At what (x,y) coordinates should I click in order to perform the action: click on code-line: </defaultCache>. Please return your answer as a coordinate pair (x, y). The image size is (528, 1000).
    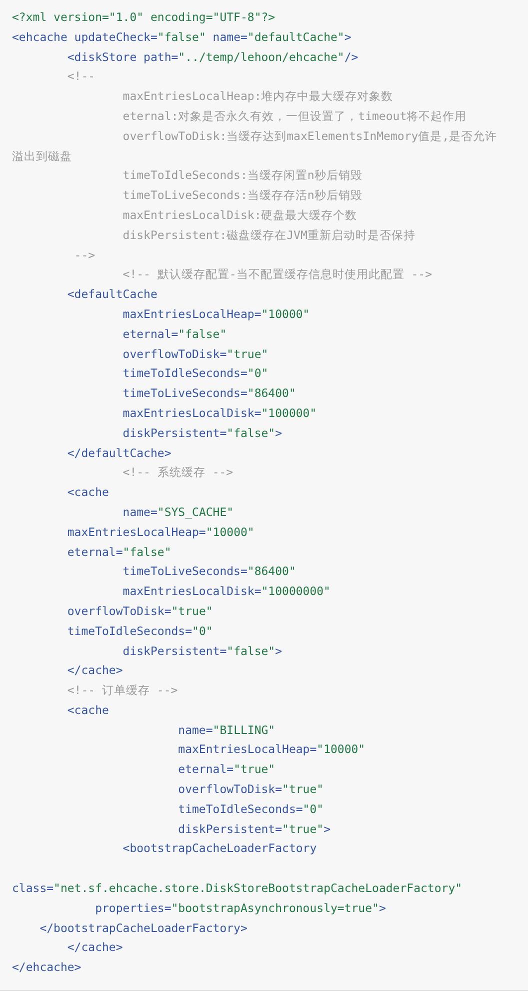
    Looking at the image, I should click on (119, 453).